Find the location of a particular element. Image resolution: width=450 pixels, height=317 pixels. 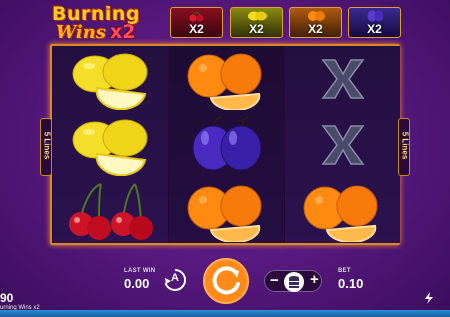

coins-icon is located at coordinates (294, 282).